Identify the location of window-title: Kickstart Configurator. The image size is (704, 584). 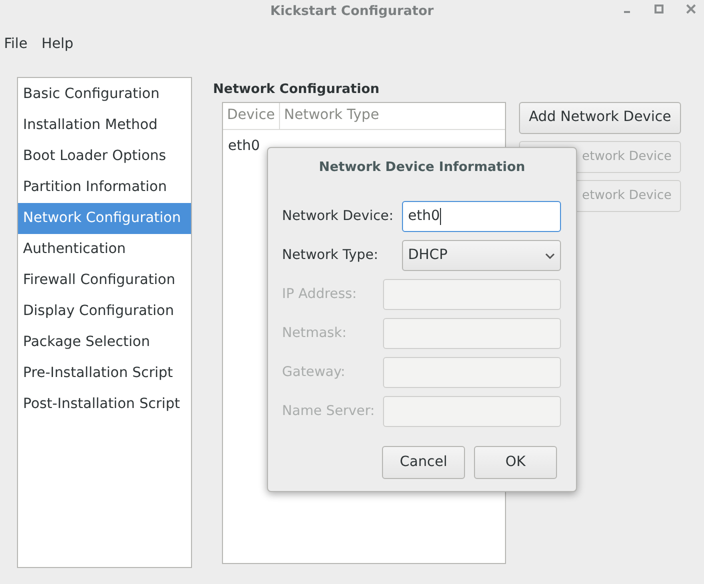
(352, 12).